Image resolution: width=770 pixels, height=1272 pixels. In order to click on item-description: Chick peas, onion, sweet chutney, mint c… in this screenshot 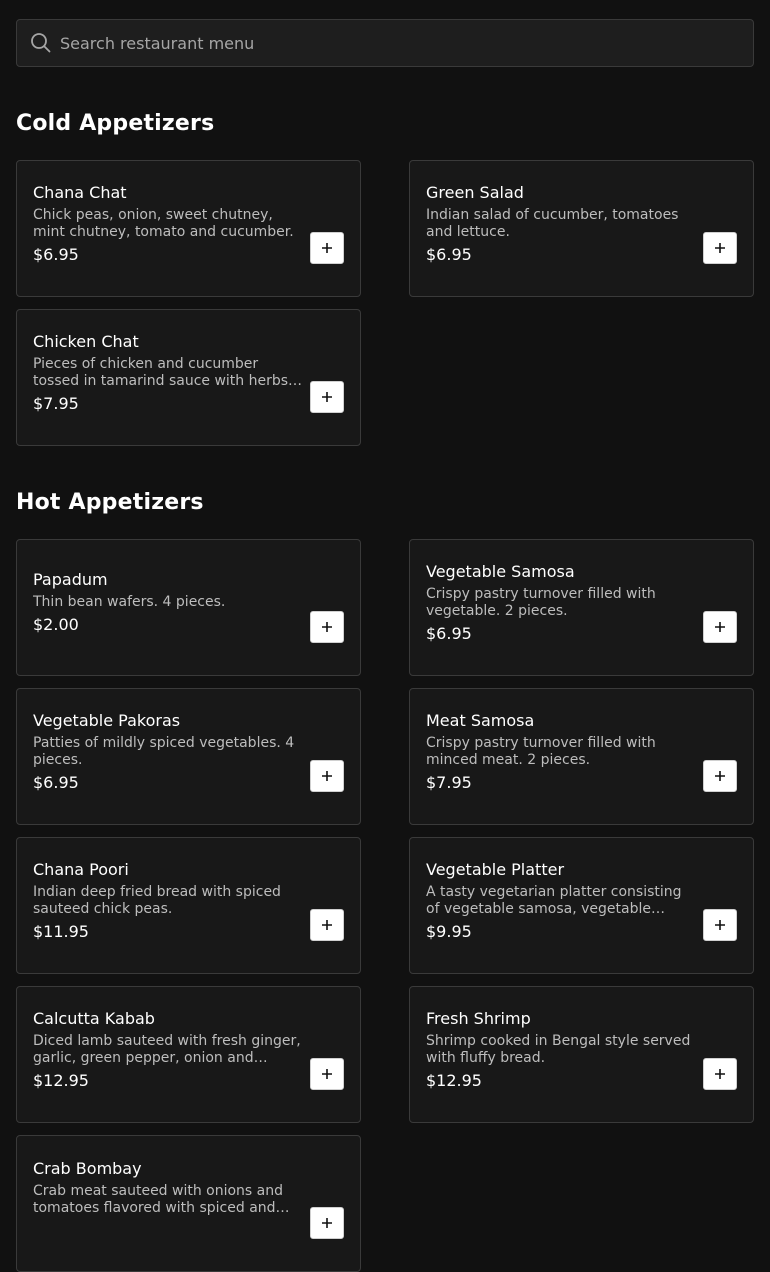, I will do `click(163, 223)`.